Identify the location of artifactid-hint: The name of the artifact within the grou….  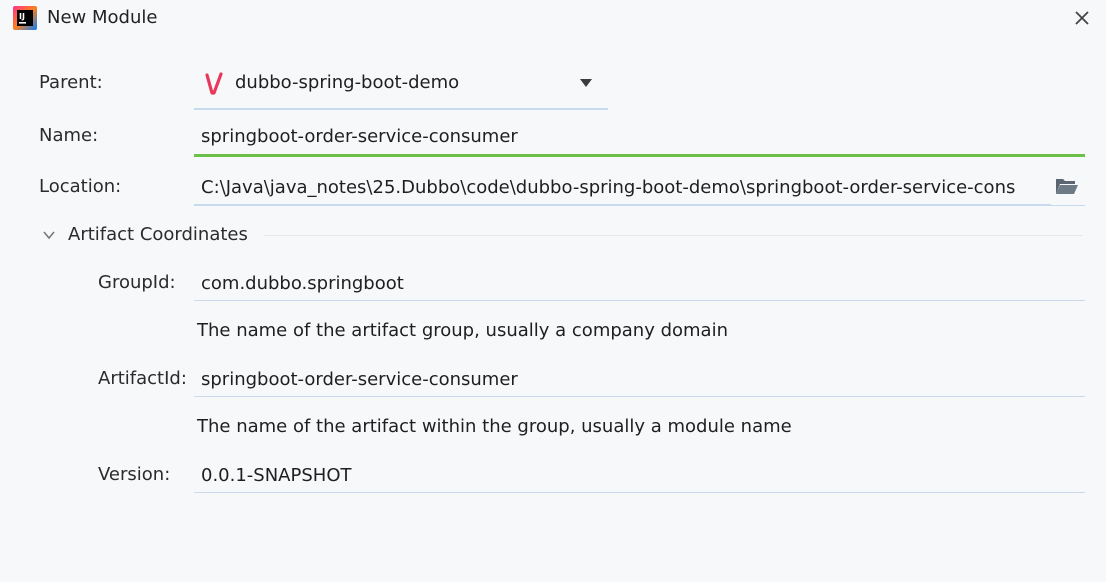
(494, 426).